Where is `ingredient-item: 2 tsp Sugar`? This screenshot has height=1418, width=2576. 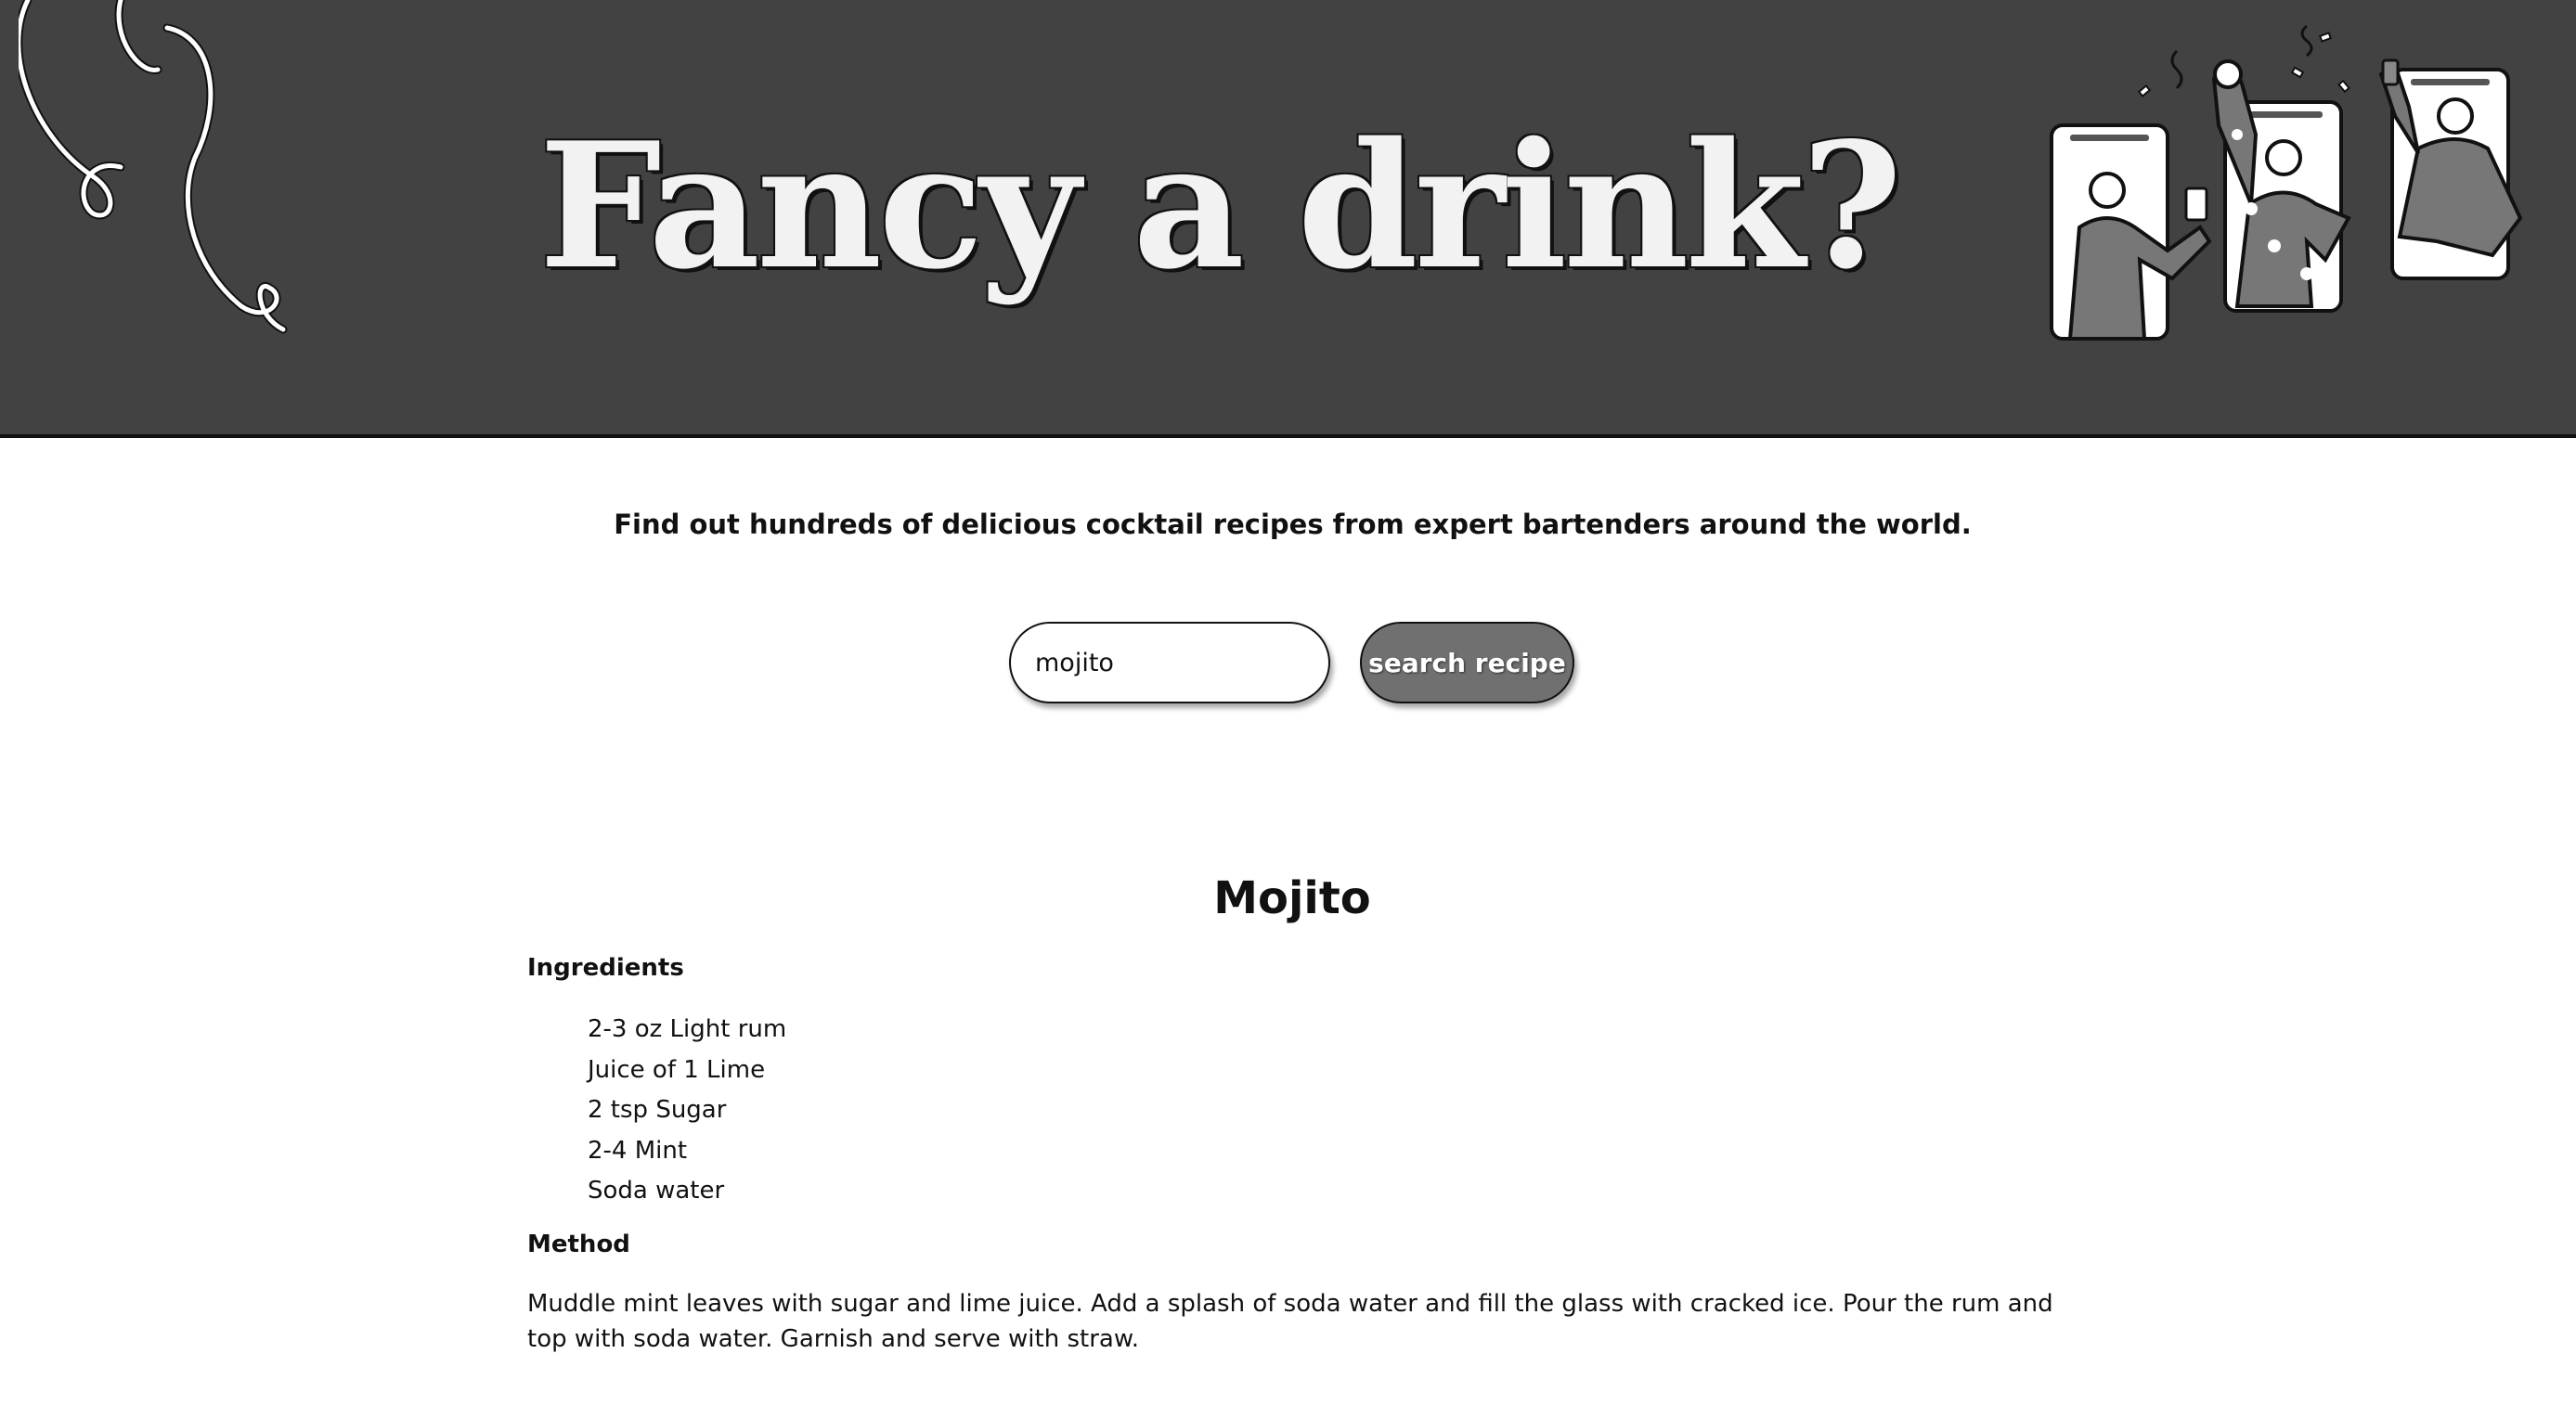 ingredient-item: 2 tsp Sugar is located at coordinates (657, 1110).